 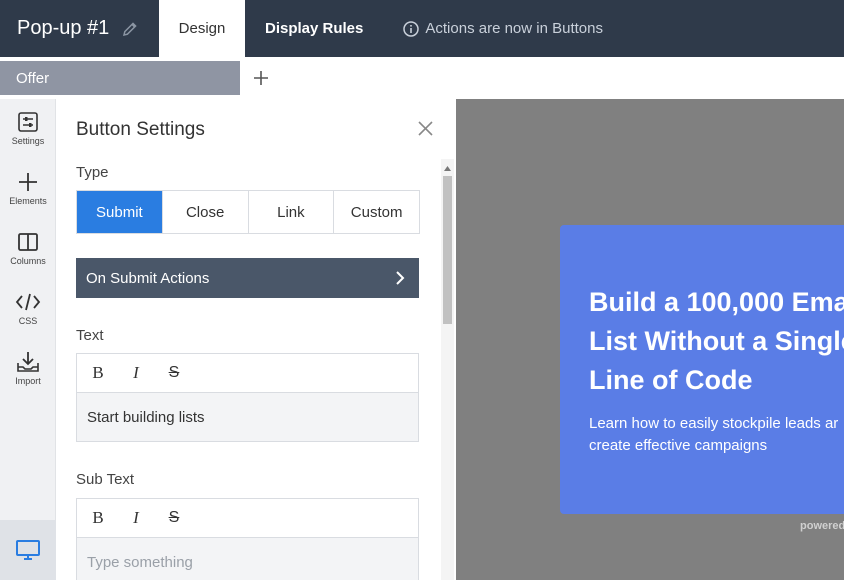 I want to click on type-custom-button: Custom, so click(x=376, y=212).